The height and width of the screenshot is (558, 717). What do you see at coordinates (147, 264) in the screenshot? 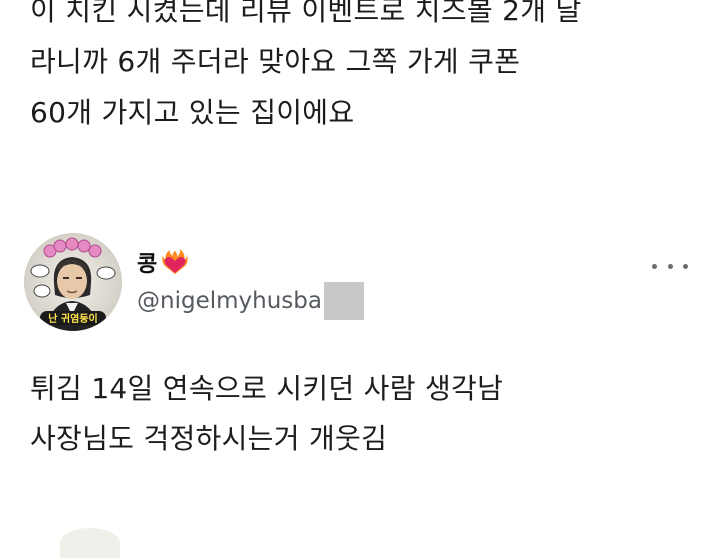
I see `display-name-text: 콩` at bounding box center [147, 264].